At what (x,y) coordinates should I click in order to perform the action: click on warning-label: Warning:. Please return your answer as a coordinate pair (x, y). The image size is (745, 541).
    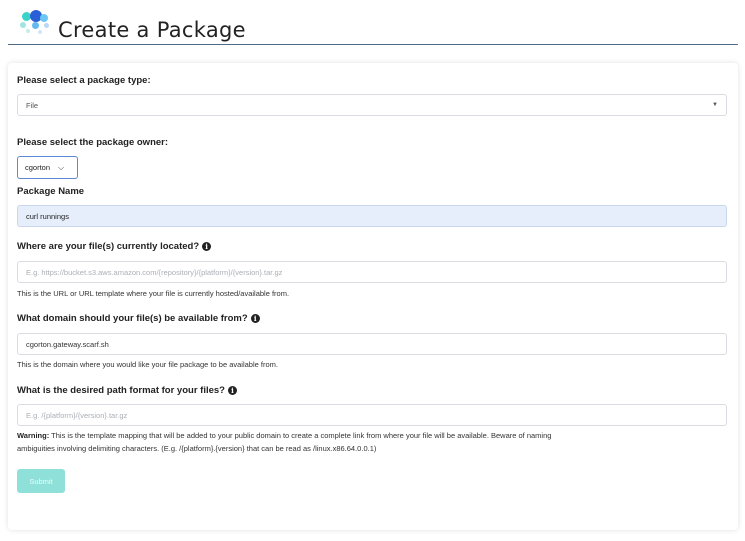
    Looking at the image, I should click on (33, 435).